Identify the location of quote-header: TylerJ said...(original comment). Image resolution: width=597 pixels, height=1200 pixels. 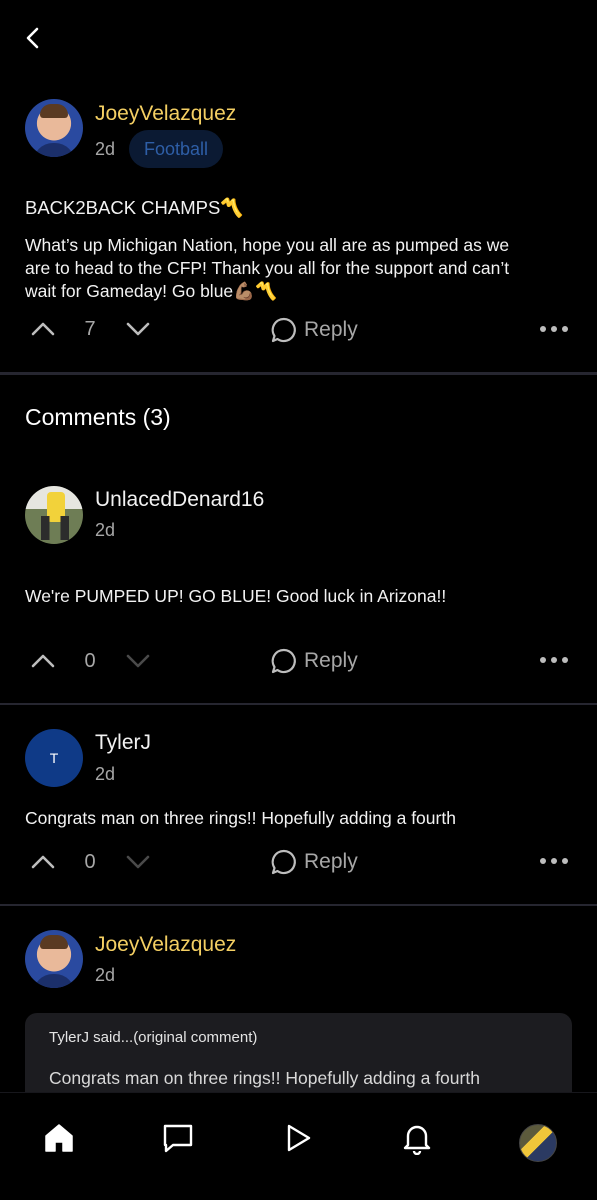
(153, 1037).